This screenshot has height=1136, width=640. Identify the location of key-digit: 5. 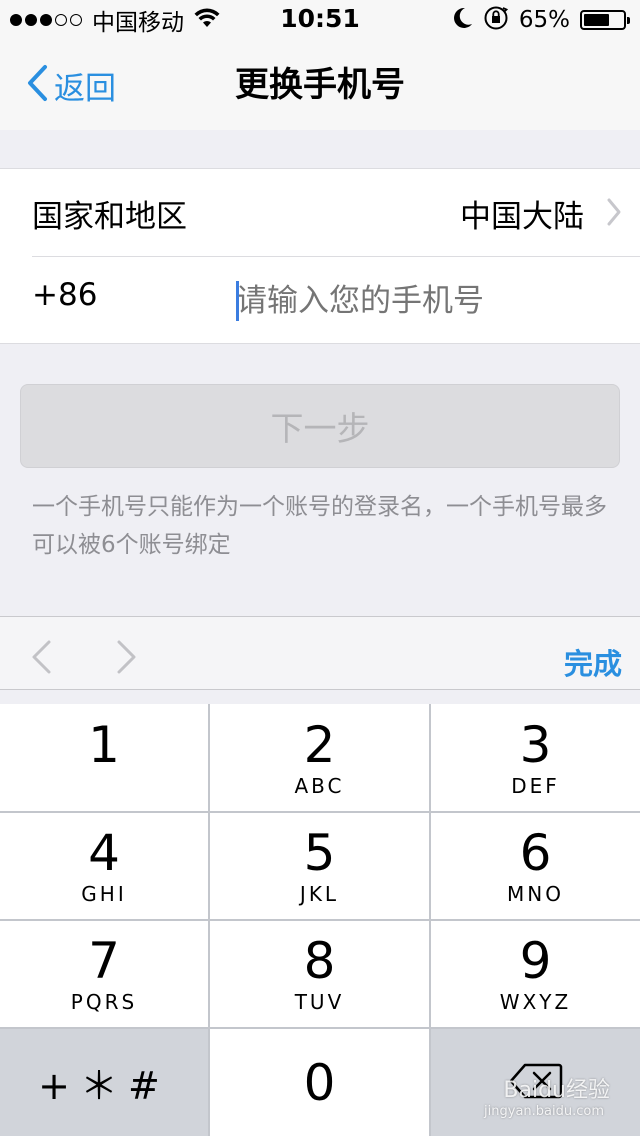
(319, 853).